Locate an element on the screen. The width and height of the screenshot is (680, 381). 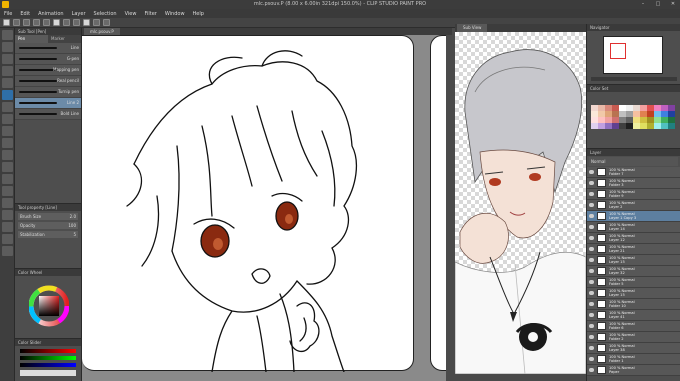
brush-tool-icon is located at coordinates (7, 119).